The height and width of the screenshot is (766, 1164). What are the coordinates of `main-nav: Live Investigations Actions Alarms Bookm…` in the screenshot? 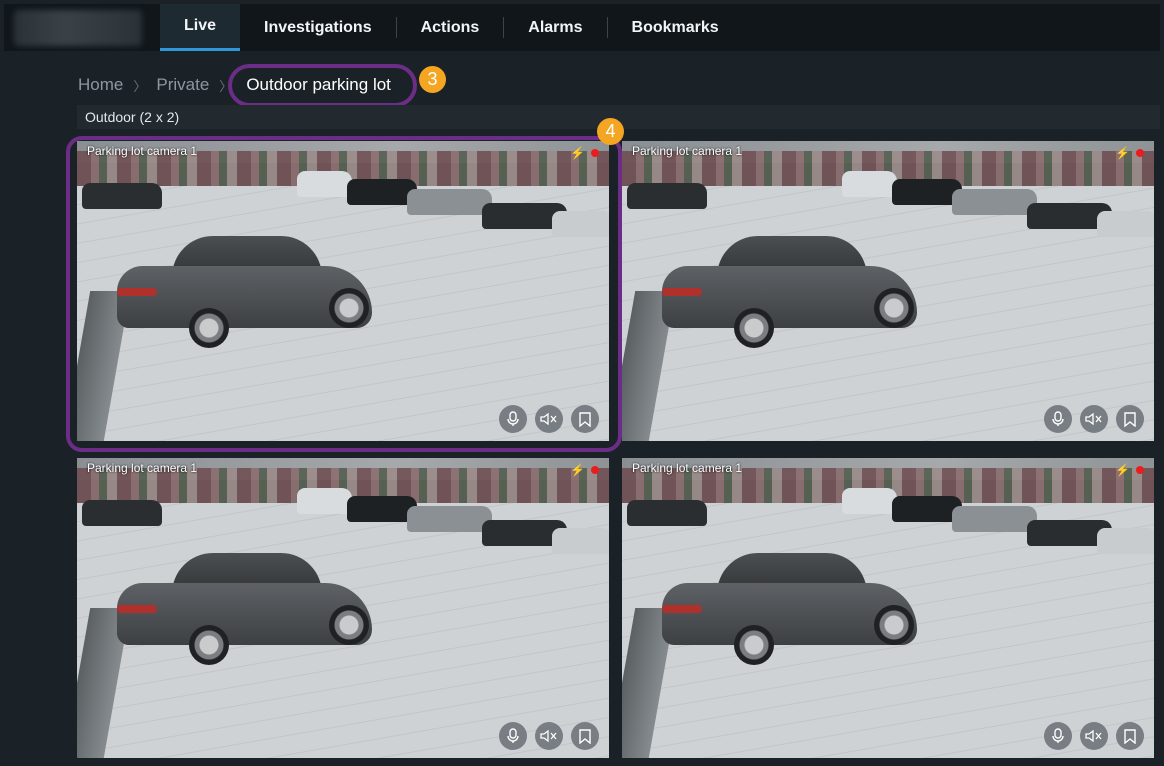 It's located at (451, 27).